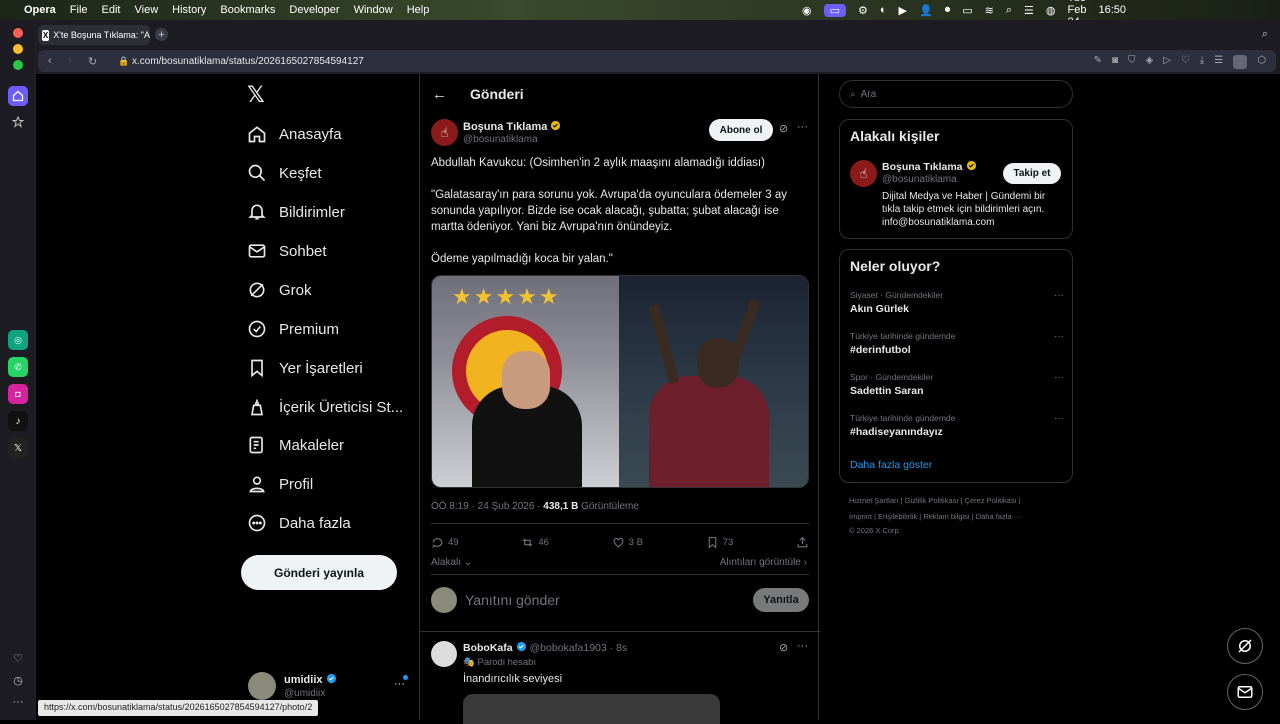  Describe the element at coordinates (929, 166) in the screenshot. I see `related-name: Boşuna Tıklama` at that location.